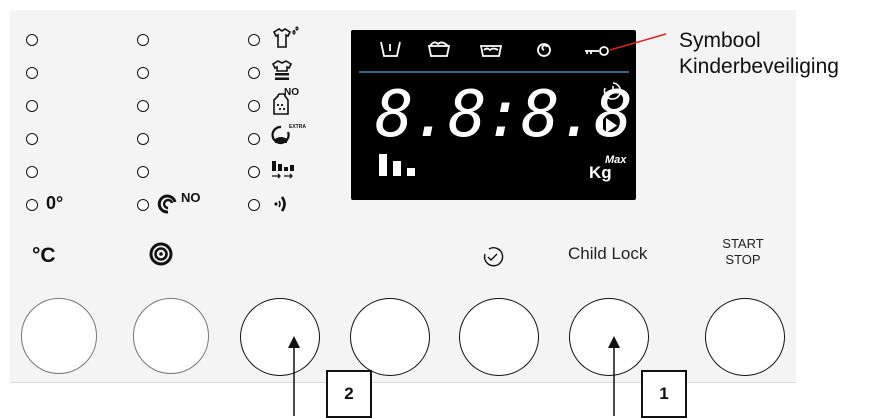  What do you see at coordinates (616, 160) in the screenshot?
I see `max-label: Max` at bounding box center [616, 160].